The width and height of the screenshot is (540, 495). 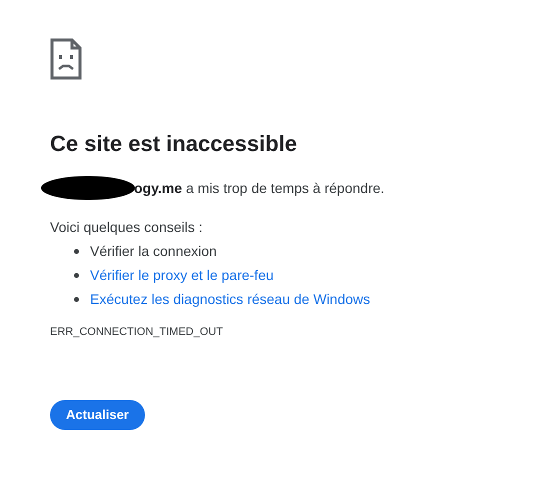 I want to click on tips-heading: Voici quelques conseils :, so click(x=126, y=227).